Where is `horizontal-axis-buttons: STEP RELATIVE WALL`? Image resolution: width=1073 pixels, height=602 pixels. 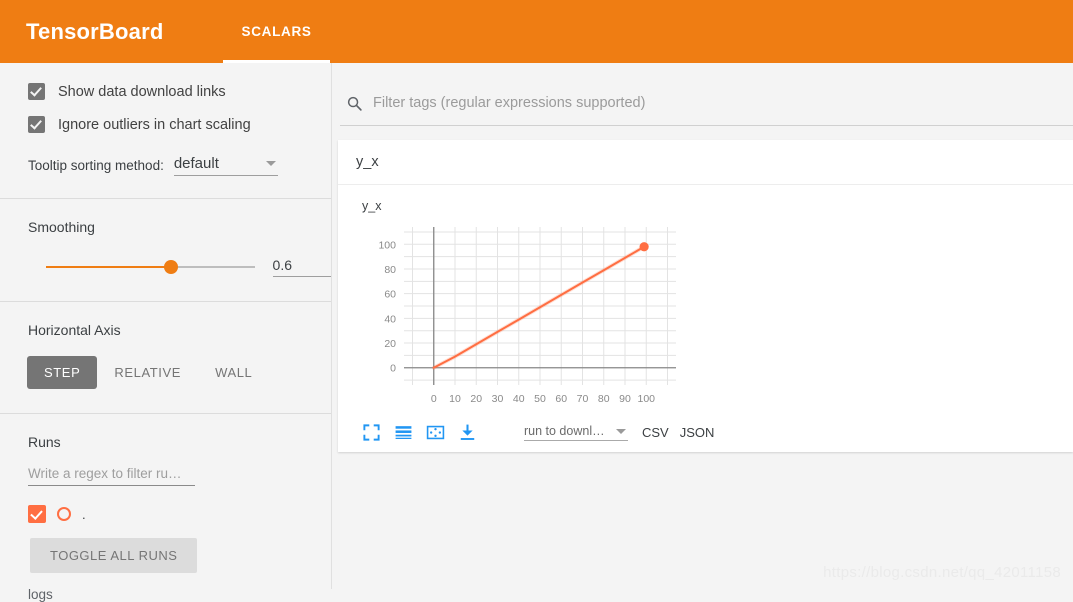 horizontal-axis-buttons: STEP RELATIVE WALL is located at coordinates (179, 384).